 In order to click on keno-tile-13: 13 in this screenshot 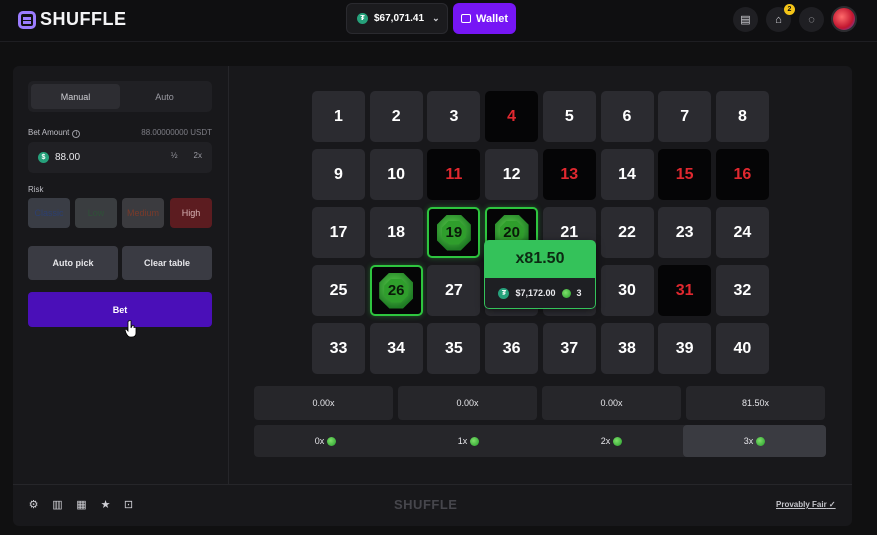, I will do `click(569, 174)`.